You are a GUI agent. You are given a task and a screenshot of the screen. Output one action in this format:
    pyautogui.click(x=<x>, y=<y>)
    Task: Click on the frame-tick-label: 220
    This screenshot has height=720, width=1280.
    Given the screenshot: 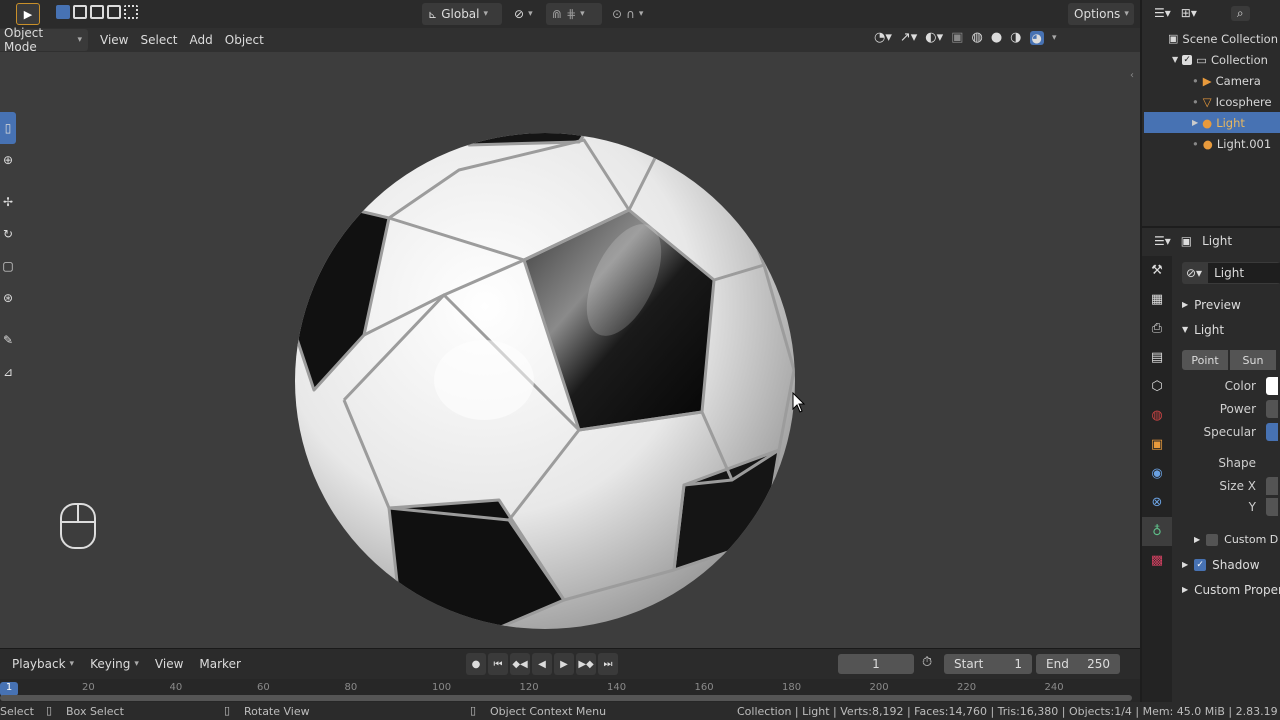 What is the action you would take?
    pyautogui.click(x=967, y=687)
    